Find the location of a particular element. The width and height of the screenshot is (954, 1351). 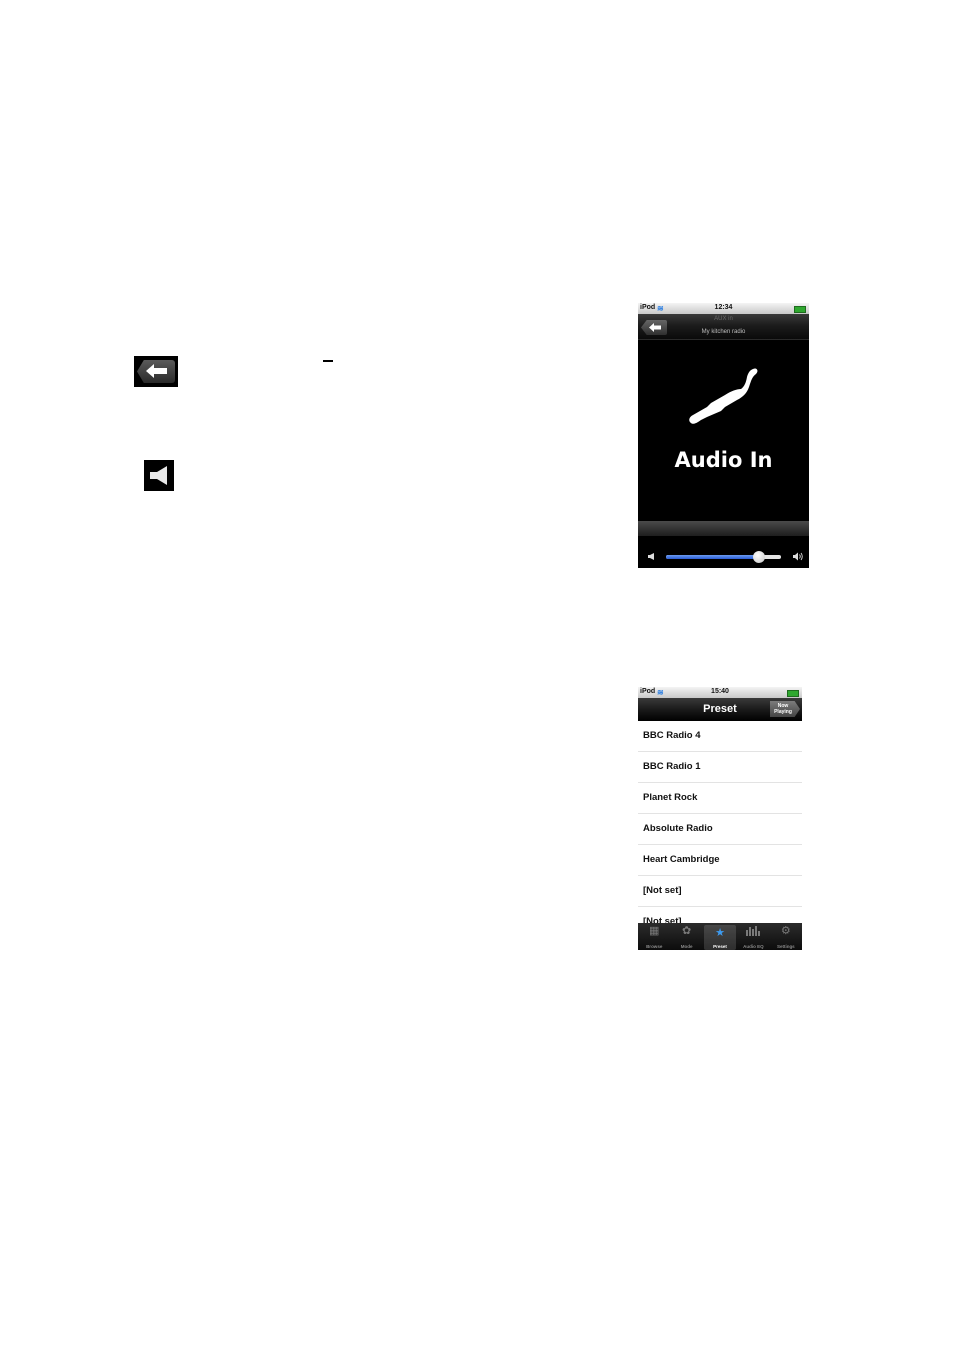

tab-label: Audio EQ is located at coordinates (753, 946).